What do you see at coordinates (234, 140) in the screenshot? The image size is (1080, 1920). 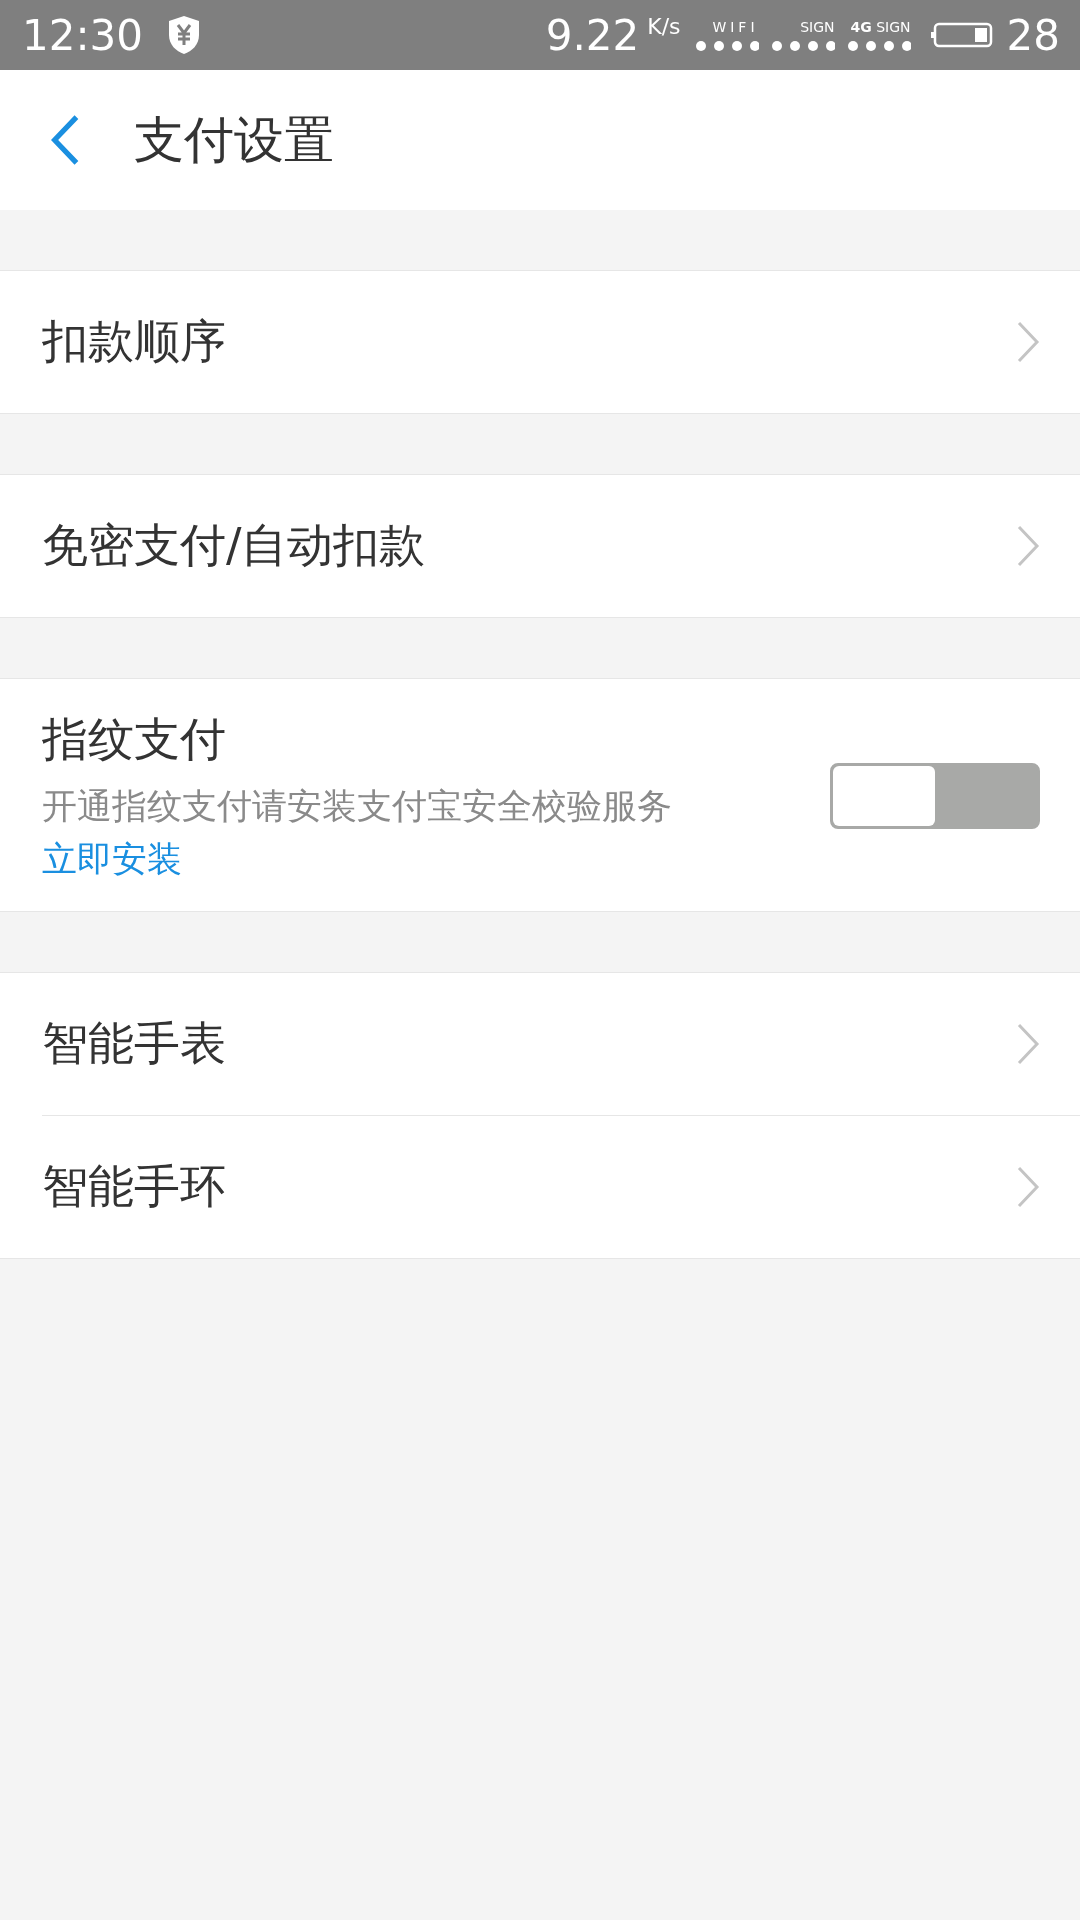 I see `page-title: 支付设置` at bounding box center [234, 140].